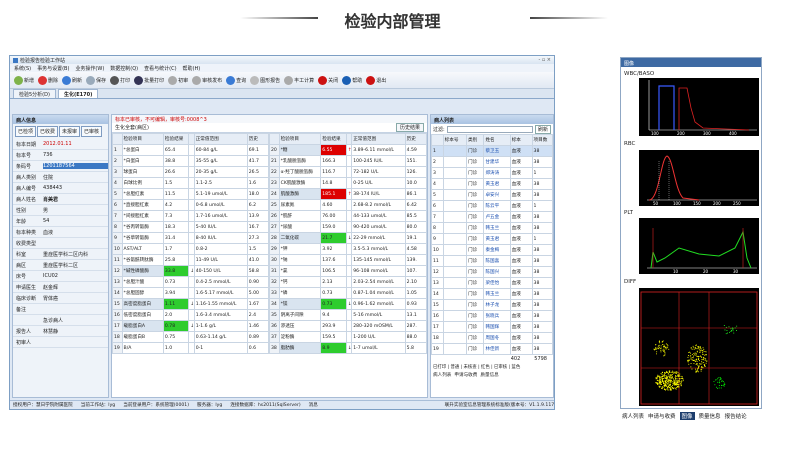  Describe the element at coordinates (48, 80) in the screenshot. I see `toolbar-button-1: 删除` at that location.